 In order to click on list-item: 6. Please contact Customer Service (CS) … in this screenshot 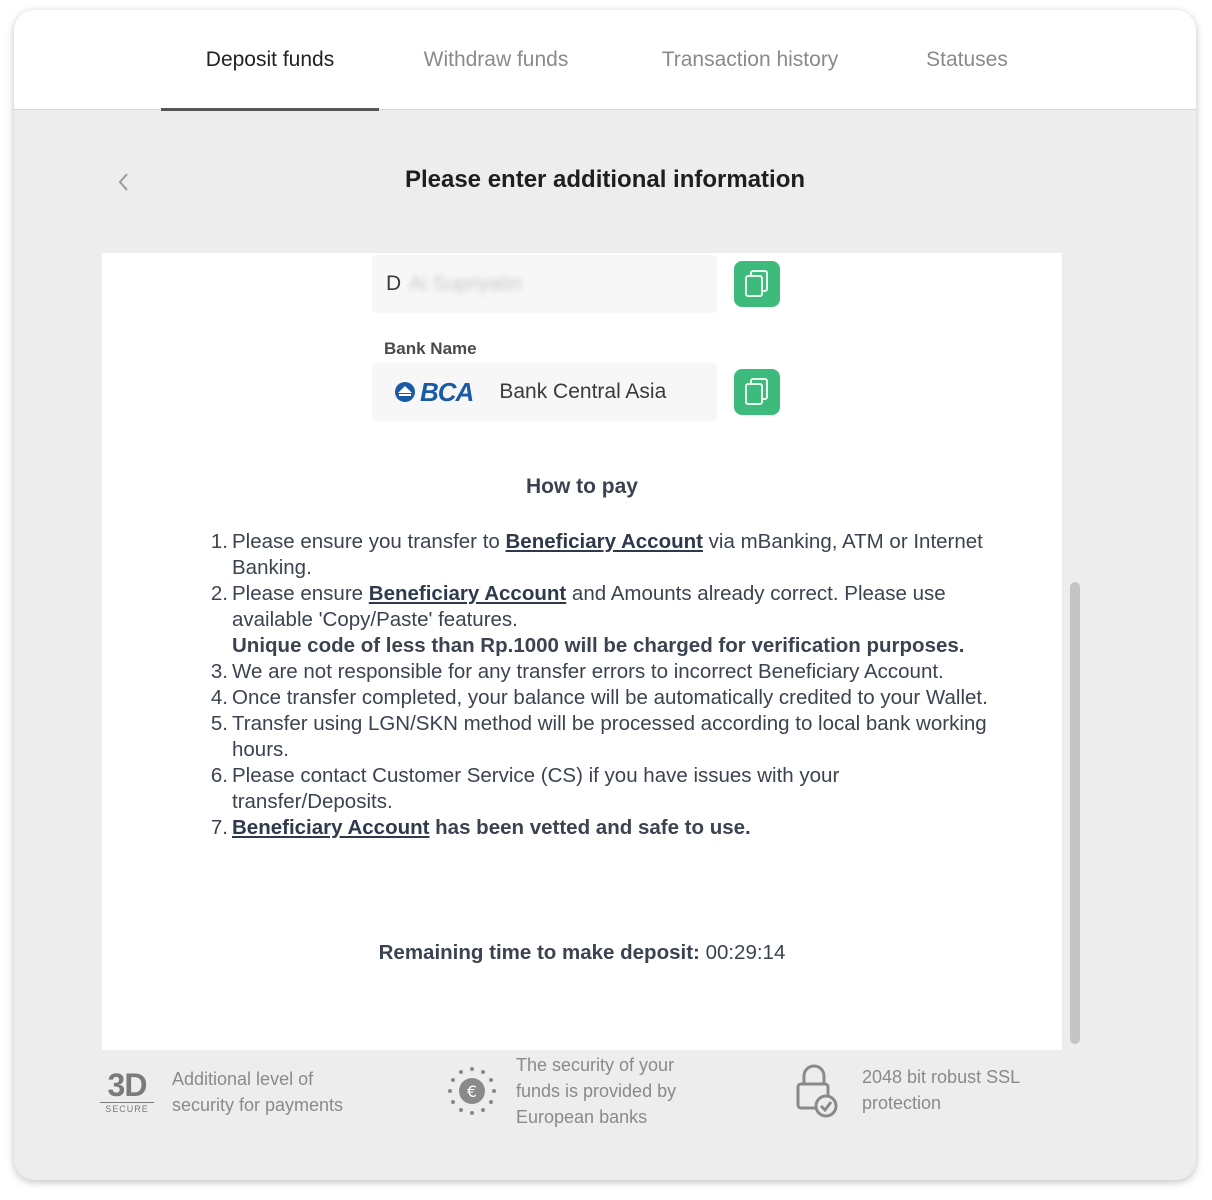, I will do `click(602, 789)`.